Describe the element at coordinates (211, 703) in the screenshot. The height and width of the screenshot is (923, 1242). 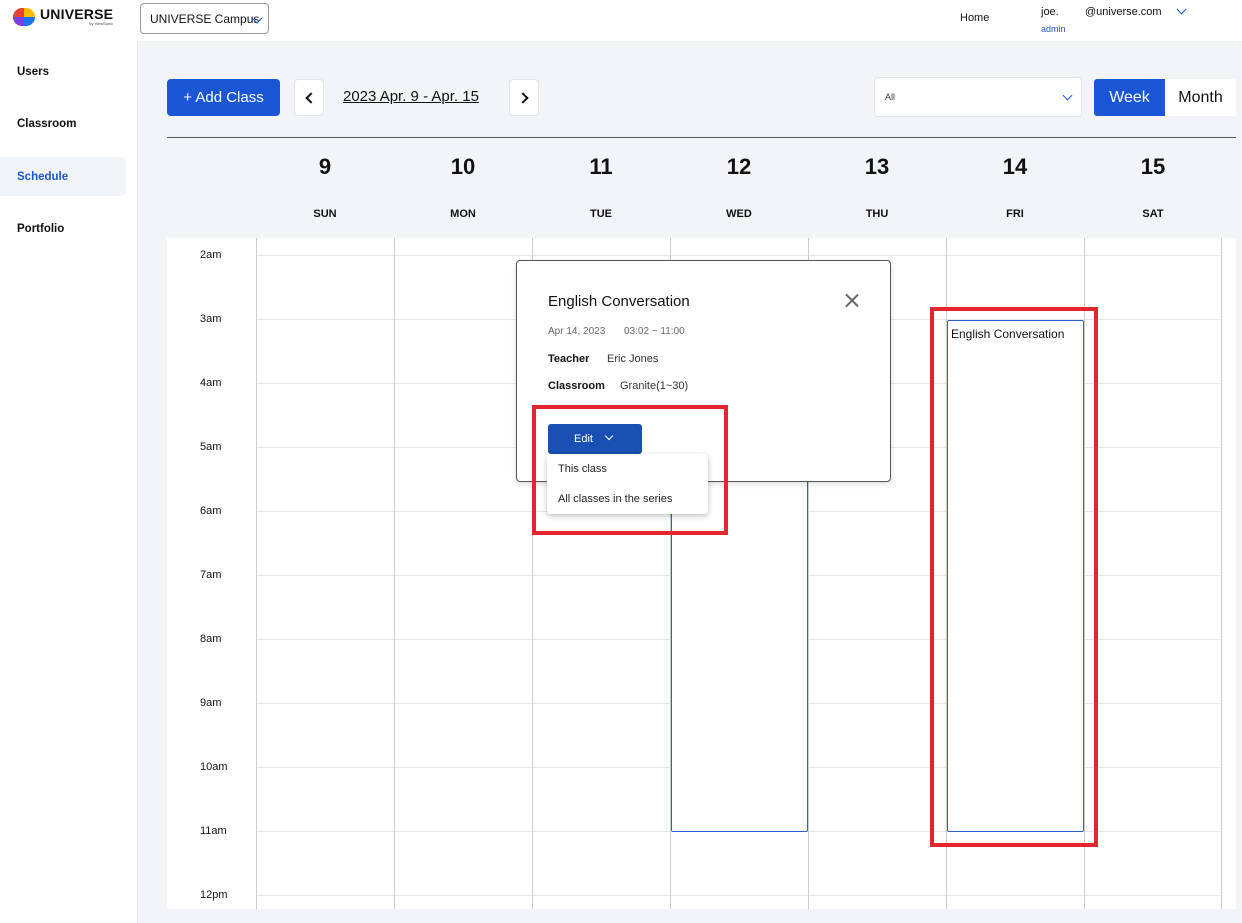
I see `time-label: 9am` at that location.